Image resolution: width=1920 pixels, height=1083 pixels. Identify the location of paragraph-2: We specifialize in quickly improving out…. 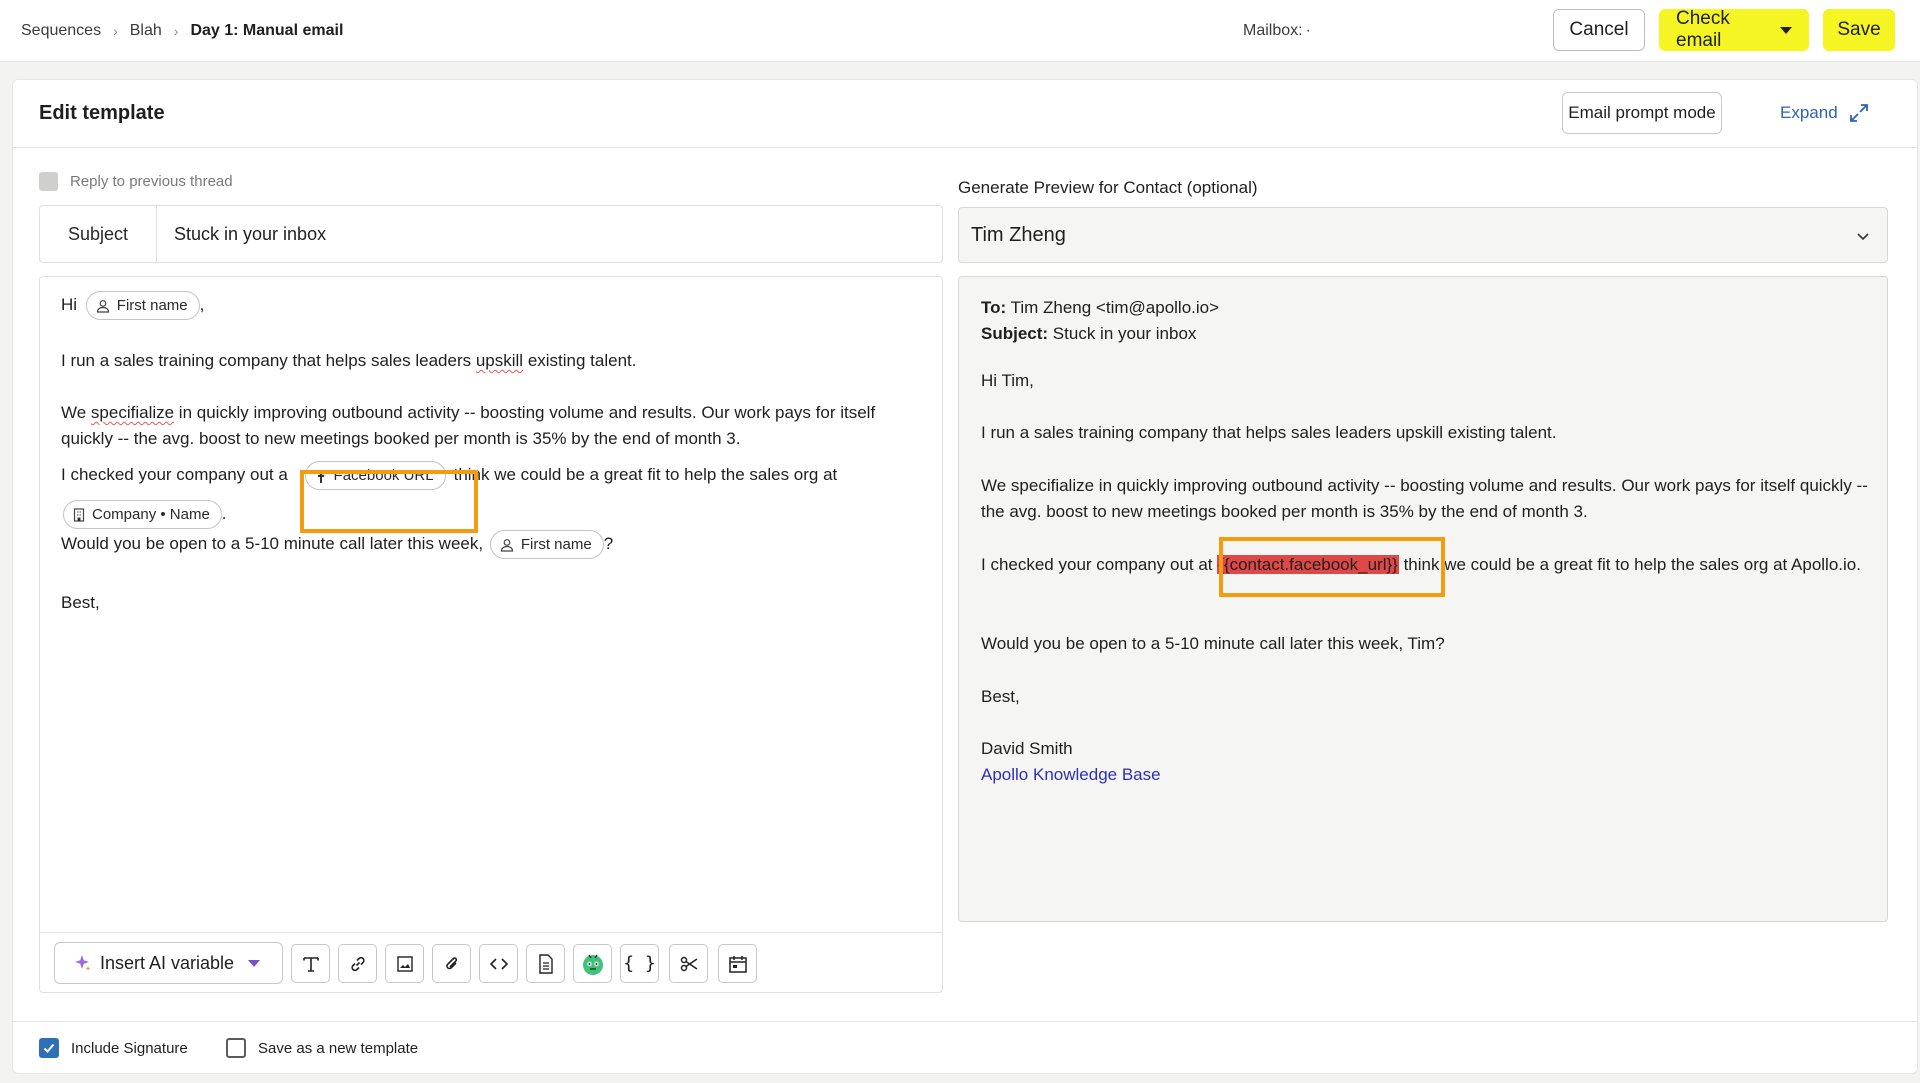
(496, 426).